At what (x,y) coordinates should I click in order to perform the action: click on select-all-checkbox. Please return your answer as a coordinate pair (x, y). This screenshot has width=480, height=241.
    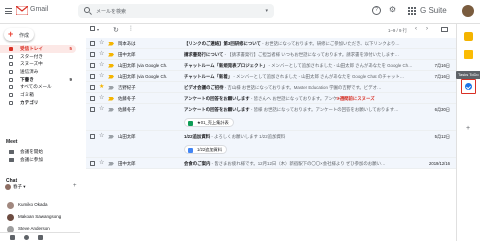
    Looking at the image, I should click on (92, 28).